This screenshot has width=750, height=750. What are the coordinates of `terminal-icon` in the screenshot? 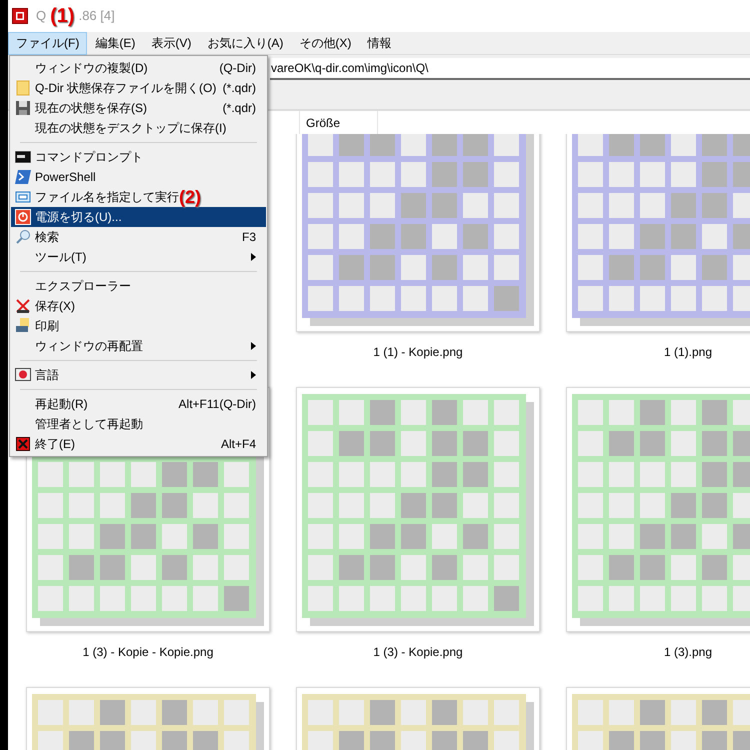 It's located at (23, 157).